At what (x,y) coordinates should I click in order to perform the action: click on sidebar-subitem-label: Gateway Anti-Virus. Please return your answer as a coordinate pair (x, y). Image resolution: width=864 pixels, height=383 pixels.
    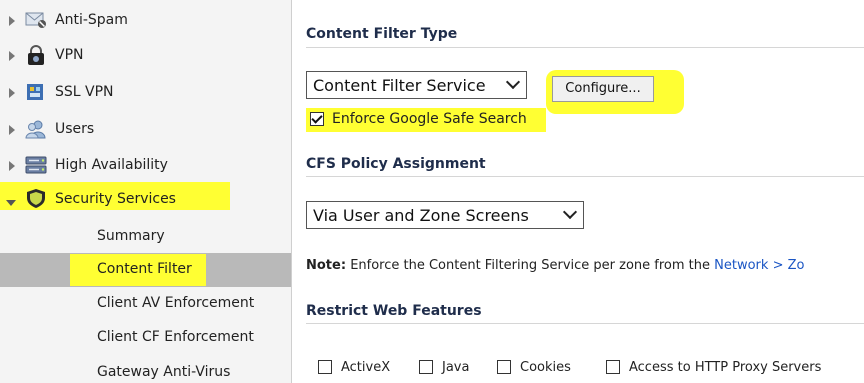
    Looking at the image, I should click on (164, 372).